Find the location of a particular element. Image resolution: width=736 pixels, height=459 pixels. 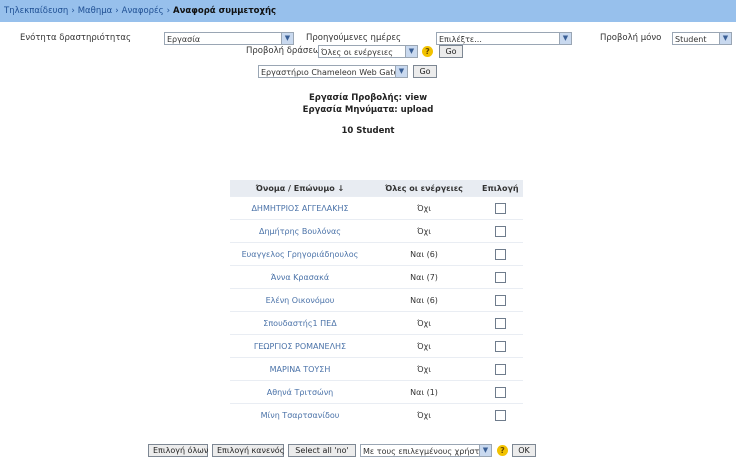

select-all-button: Επιλογή όλων is located at coordinates (178, 450).